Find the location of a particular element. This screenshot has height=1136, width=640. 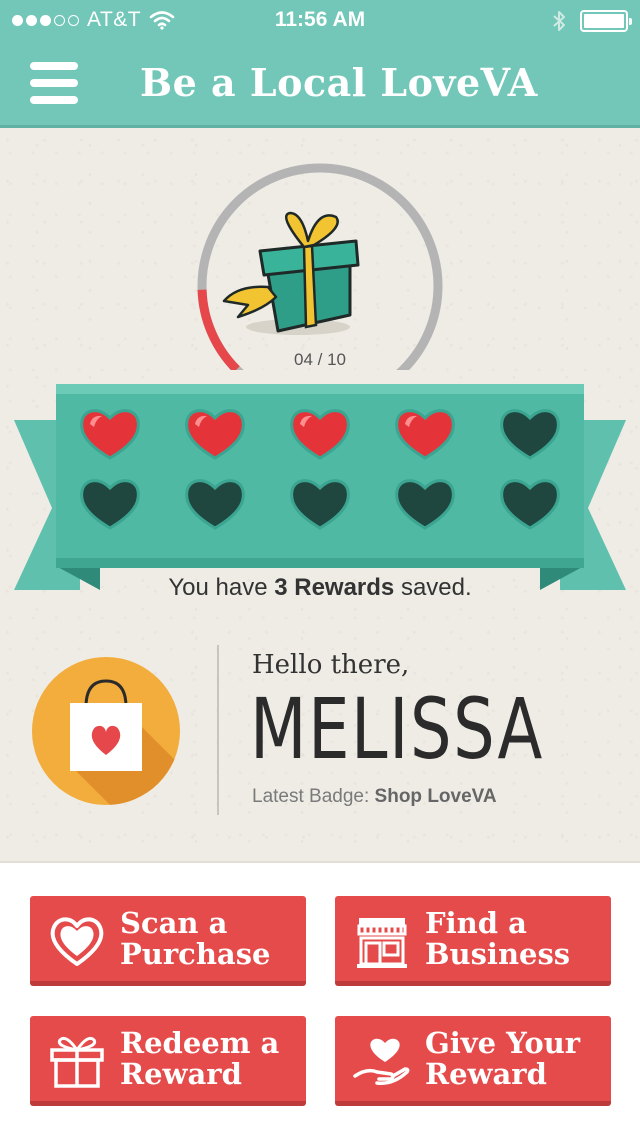

latest-badge: Latest Badge: Shop LoveVA is located at coordinates (374, 796).